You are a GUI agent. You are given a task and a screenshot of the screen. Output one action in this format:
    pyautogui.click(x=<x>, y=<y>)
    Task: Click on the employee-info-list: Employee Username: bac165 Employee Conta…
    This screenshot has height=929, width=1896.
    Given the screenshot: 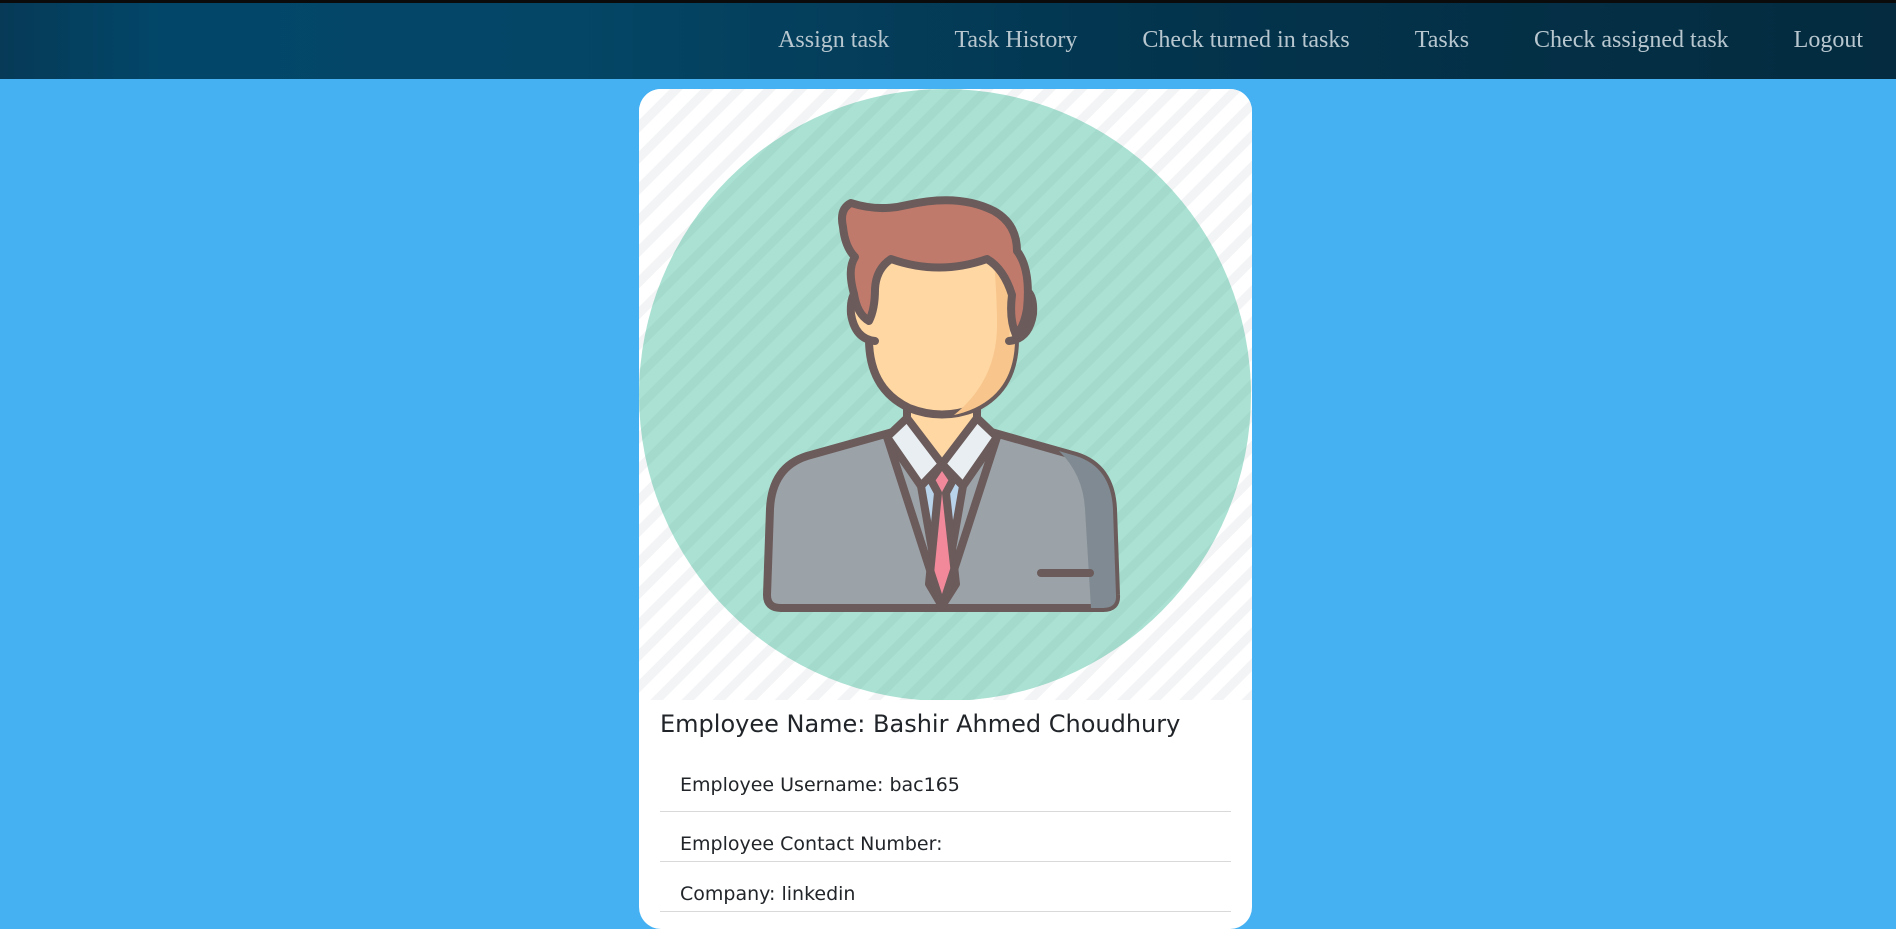 What is the action you would take?
    pyautogui.click(x=945, y=831)
    